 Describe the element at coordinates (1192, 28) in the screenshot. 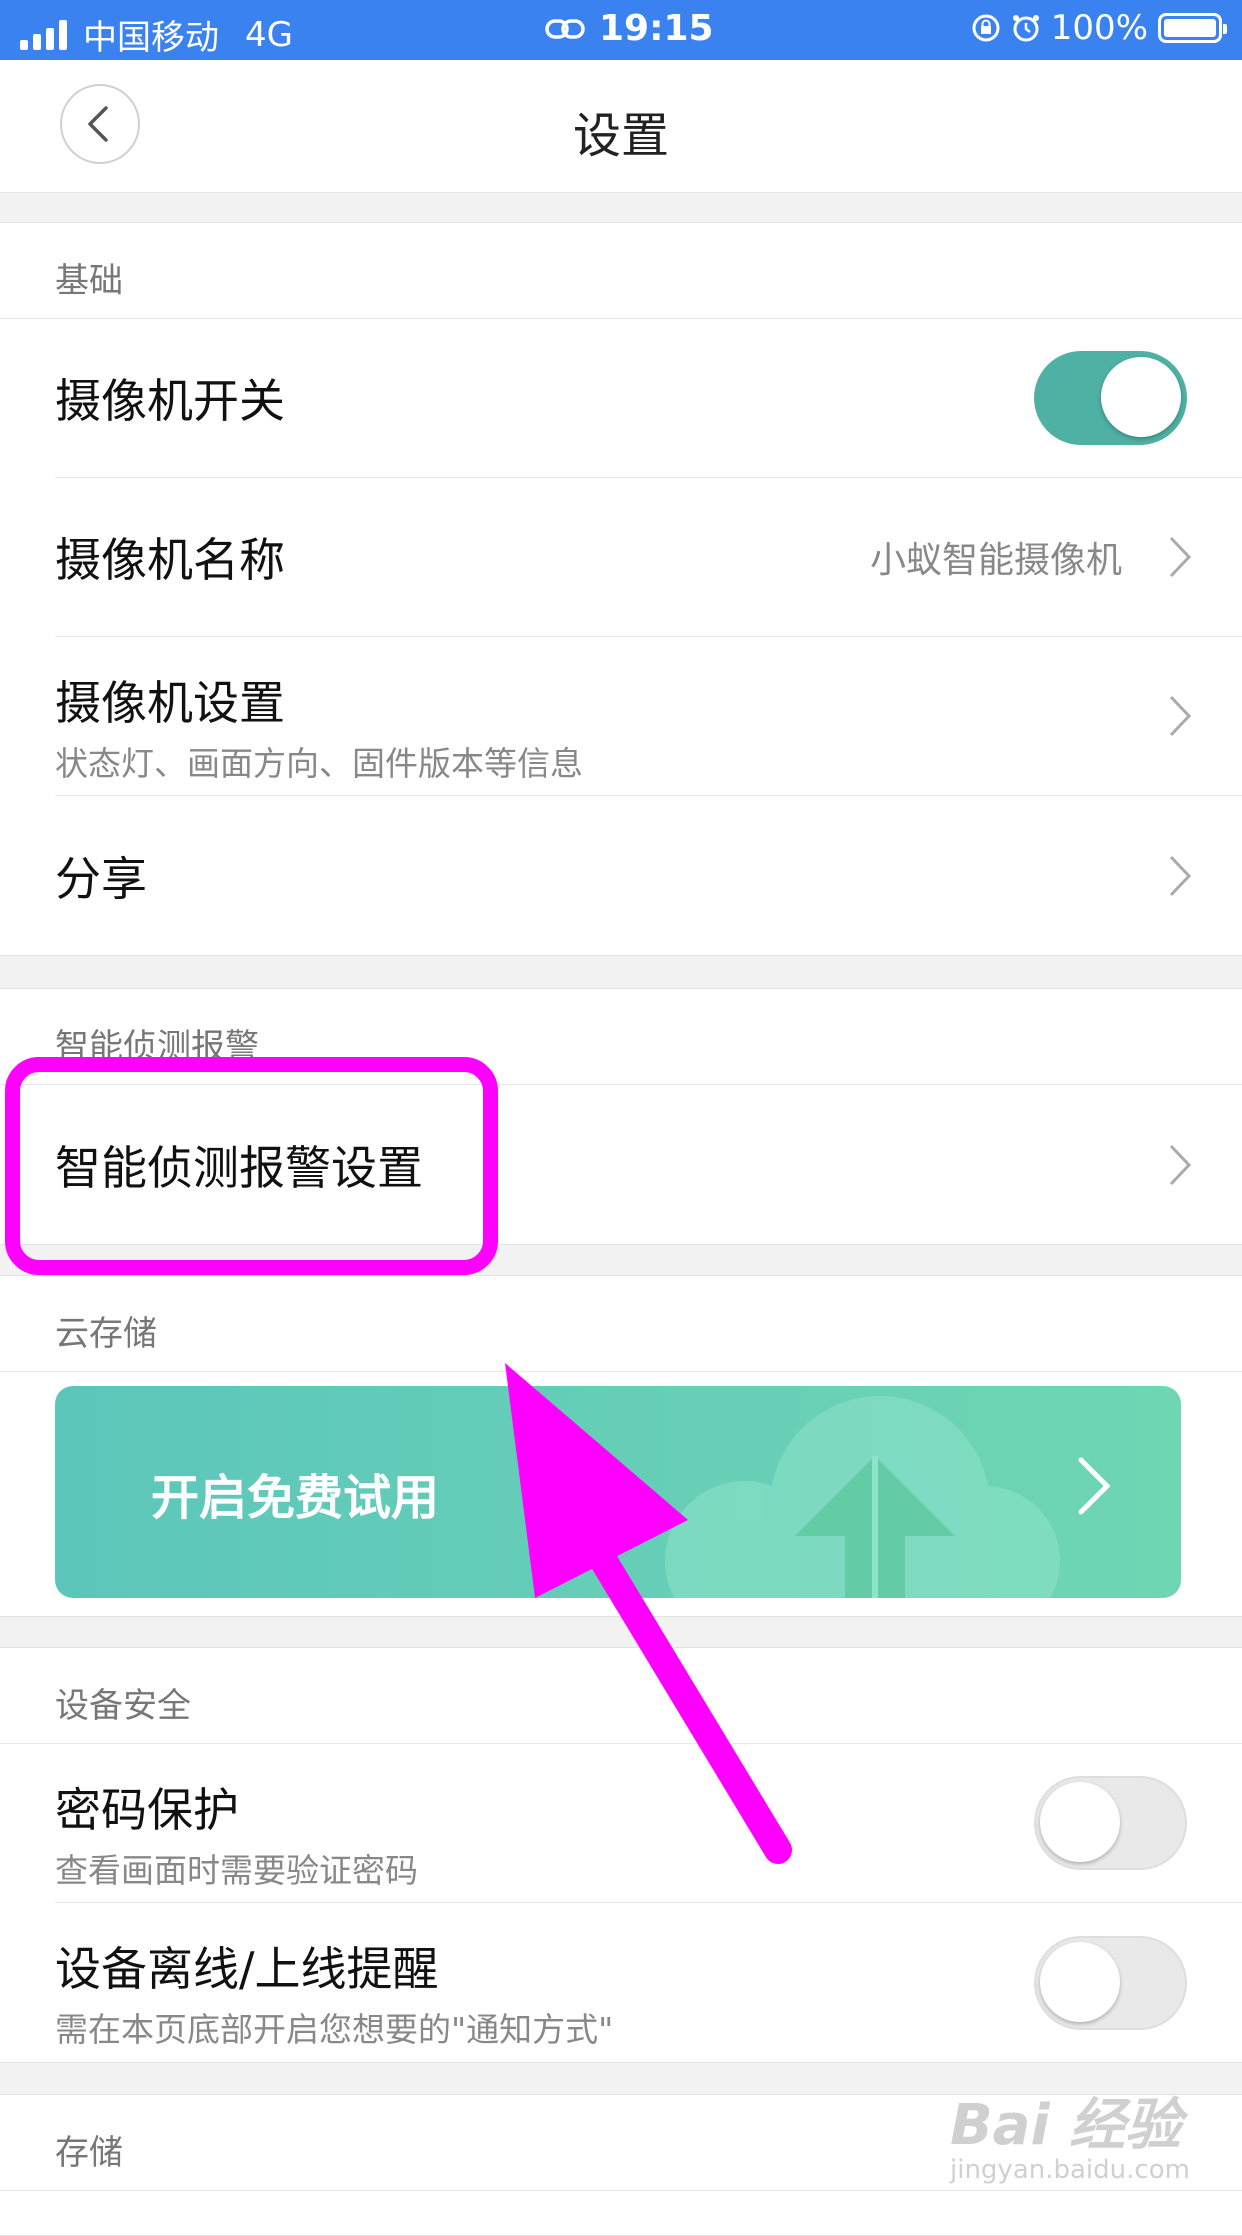

I see `battery-icon` at that location.